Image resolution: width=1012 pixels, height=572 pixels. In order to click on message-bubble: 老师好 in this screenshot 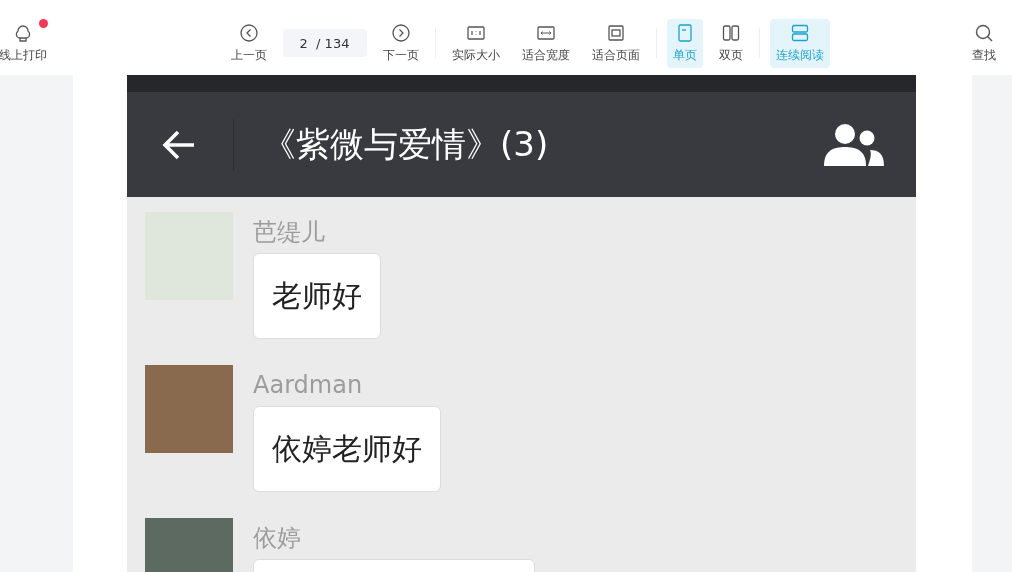, I will do `click(317, 296)`.